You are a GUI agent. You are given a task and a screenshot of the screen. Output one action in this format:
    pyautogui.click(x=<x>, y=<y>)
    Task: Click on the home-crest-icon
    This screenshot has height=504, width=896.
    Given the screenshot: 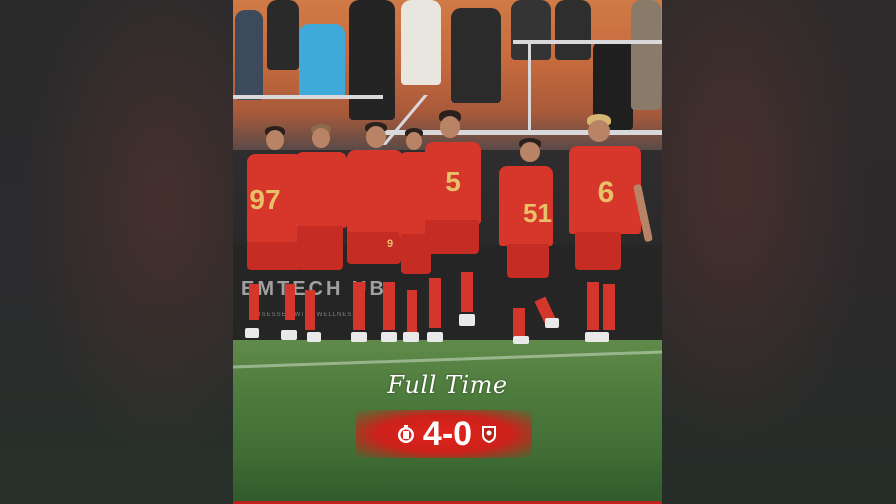 What is the action you would take?
    pyautogui.click(x=406, y=434)
    